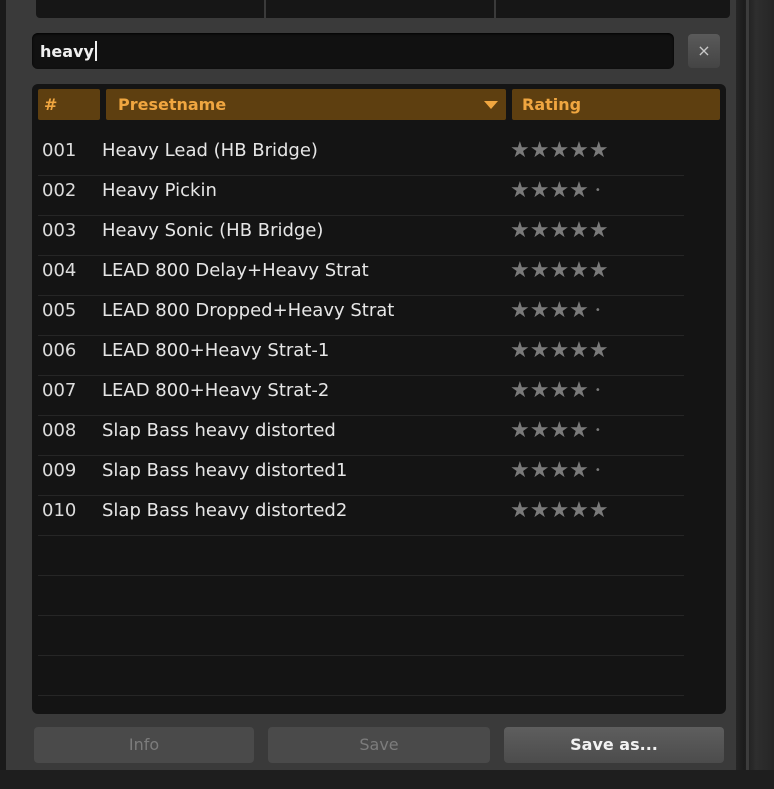  Describe the element at coordinates (361, 476) in the screenshot. I see `table-row: 009 Slap Bass heavy distorted1 ★★★★ •` at that location.